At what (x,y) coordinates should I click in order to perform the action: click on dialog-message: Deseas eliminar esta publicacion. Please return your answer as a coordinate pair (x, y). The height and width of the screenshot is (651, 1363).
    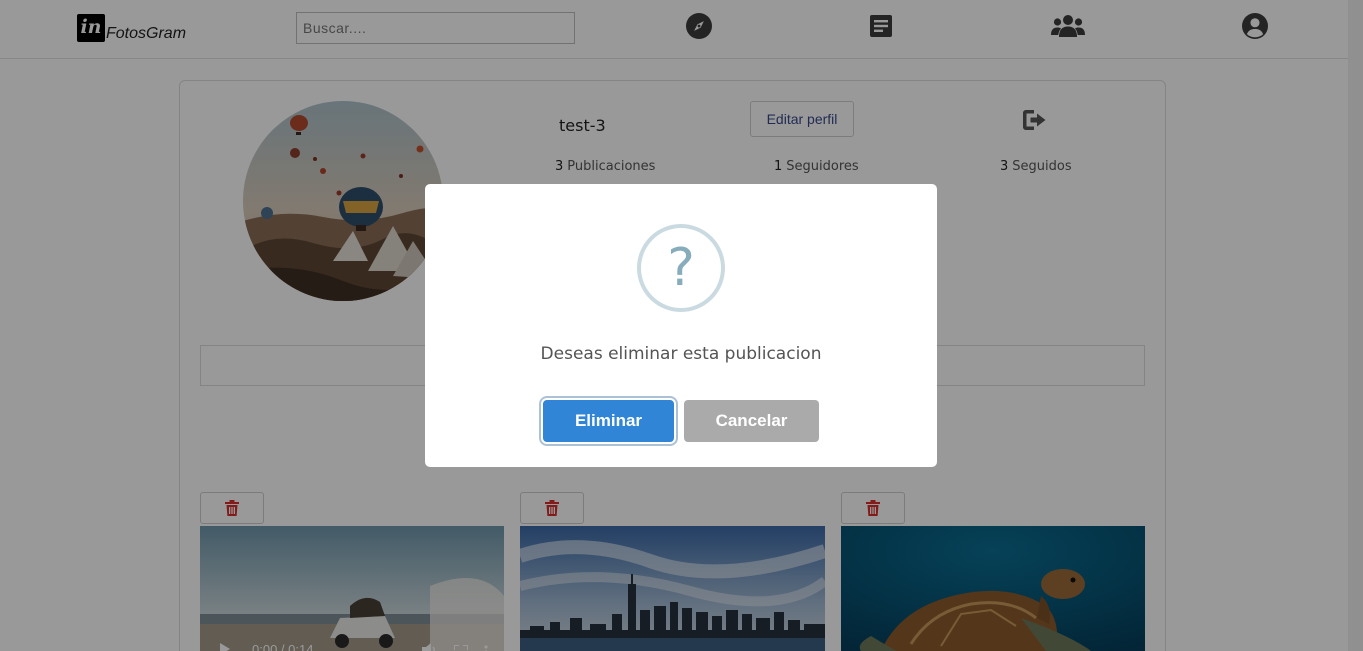
    Looking at the image, I should click on (681, 354).